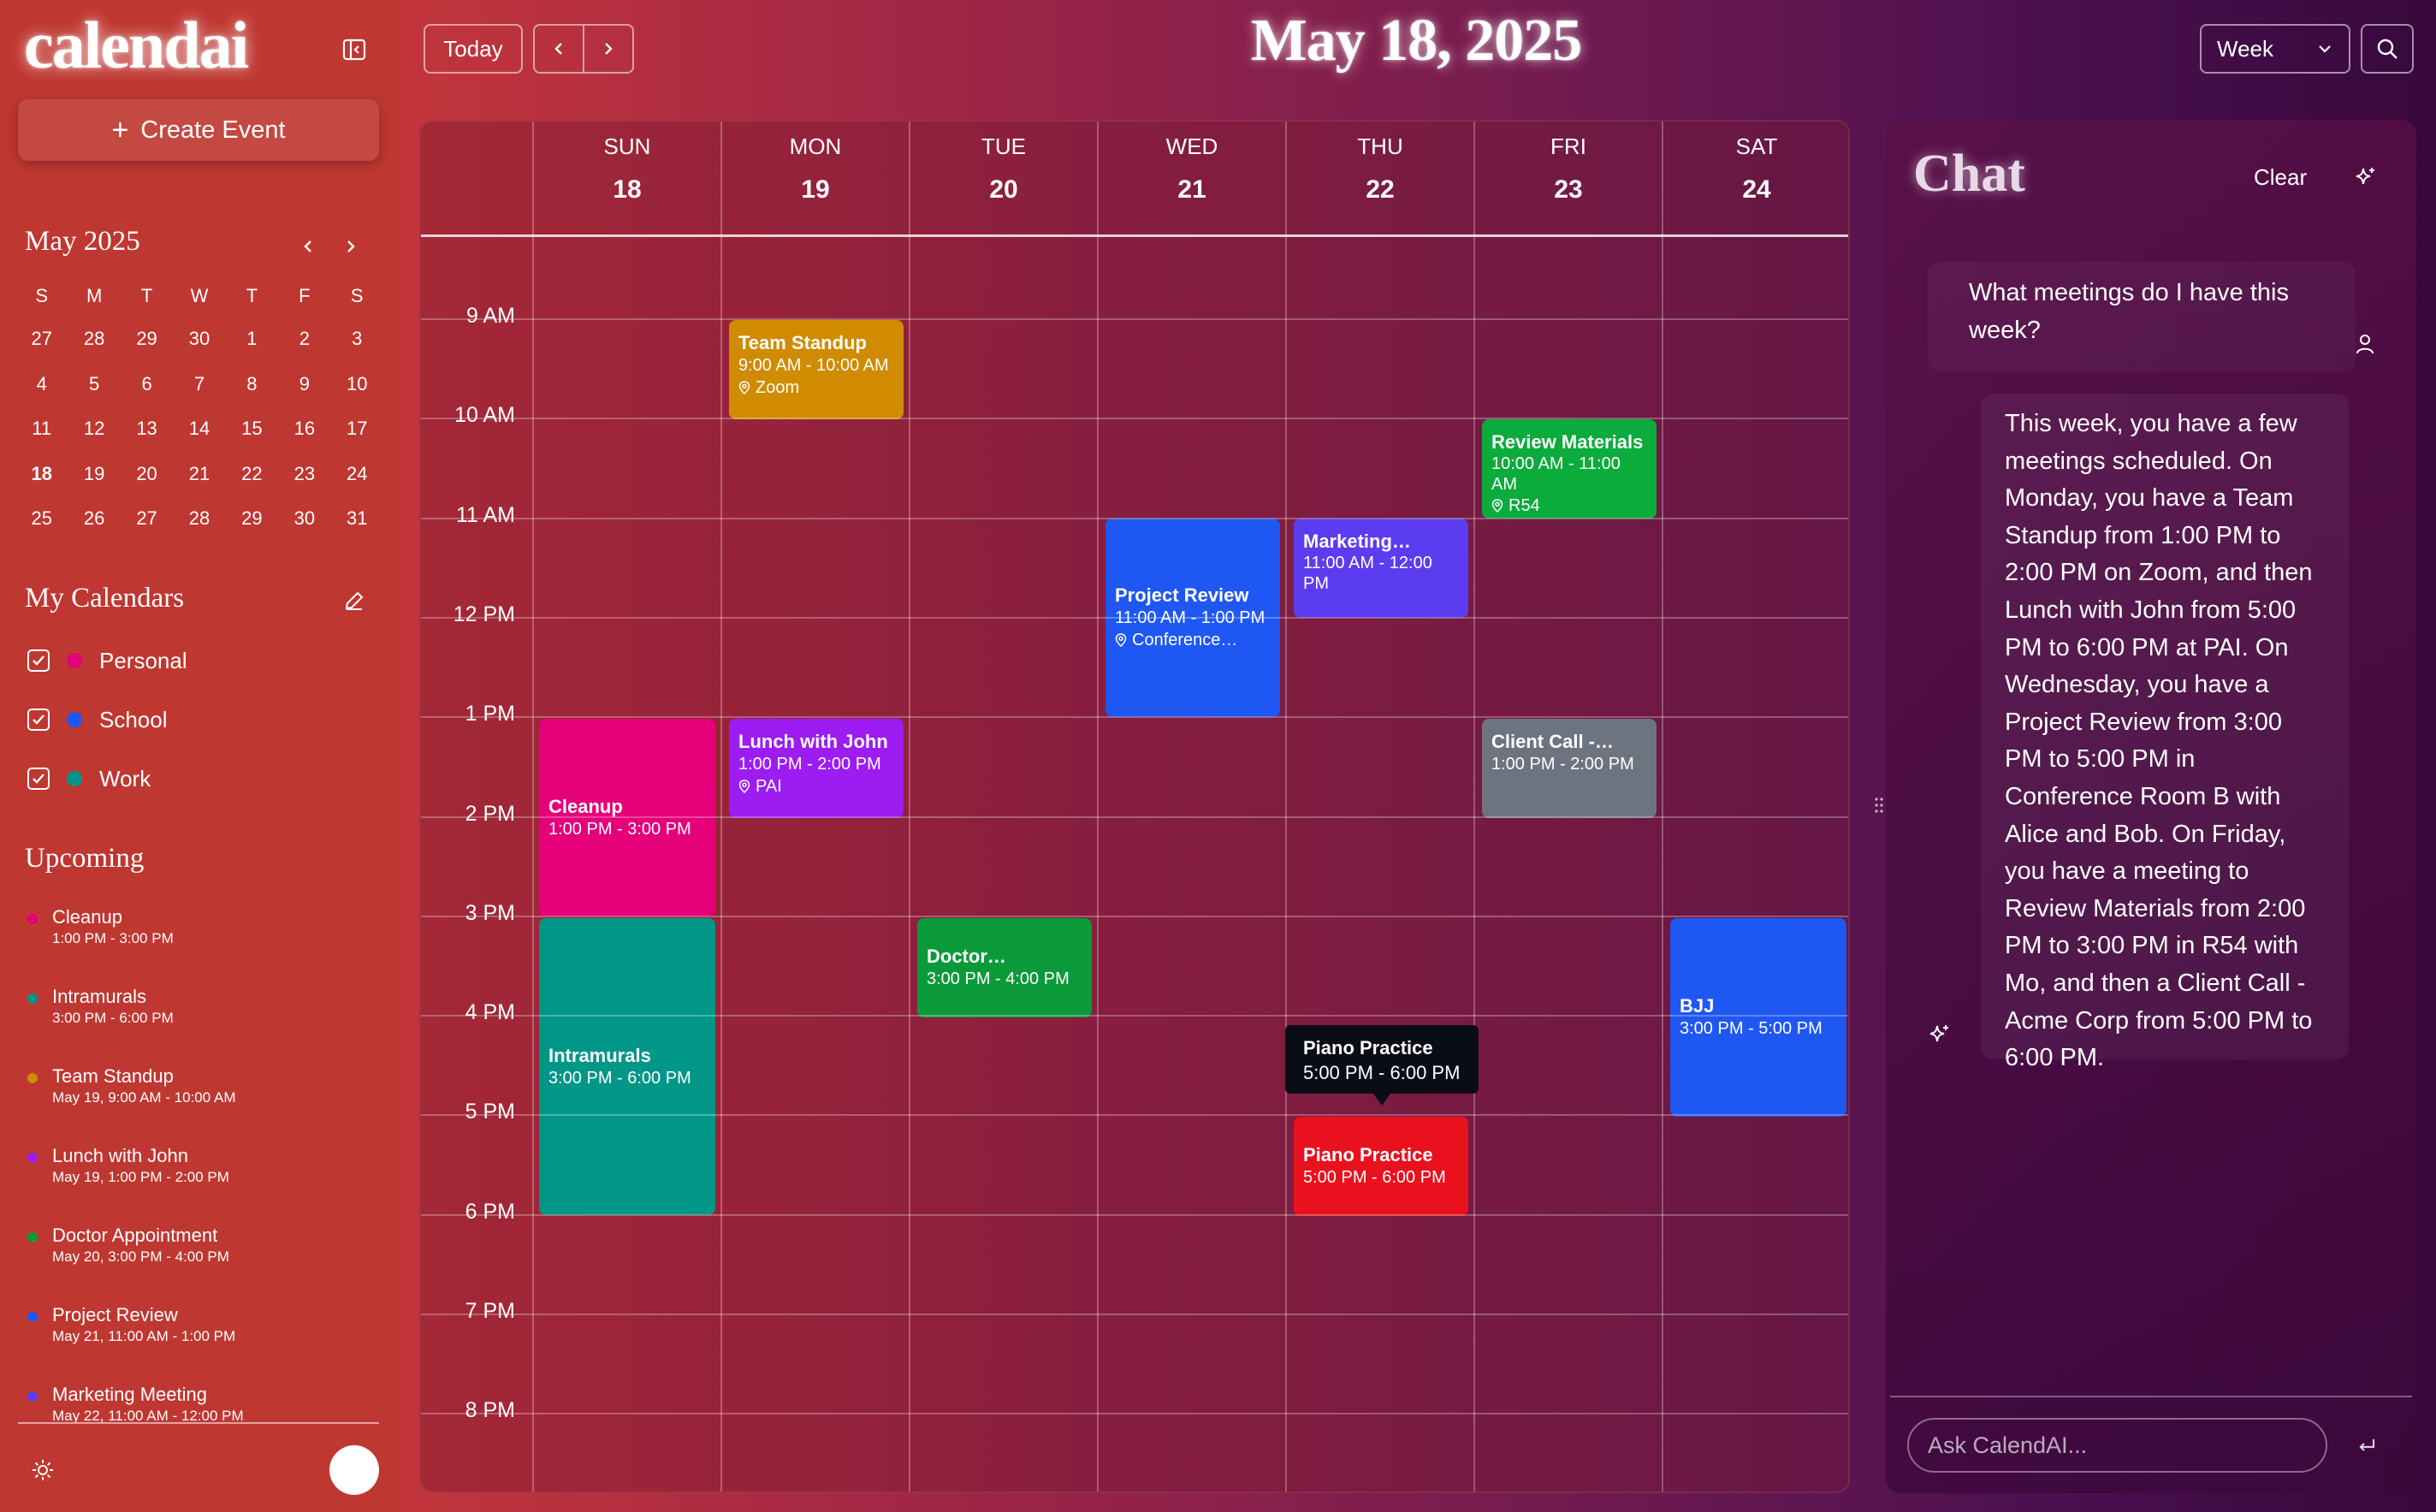  Describe the element at coordinates (252, 429) in the screenshot. I see `mini-calendar-day: 15` at that location.